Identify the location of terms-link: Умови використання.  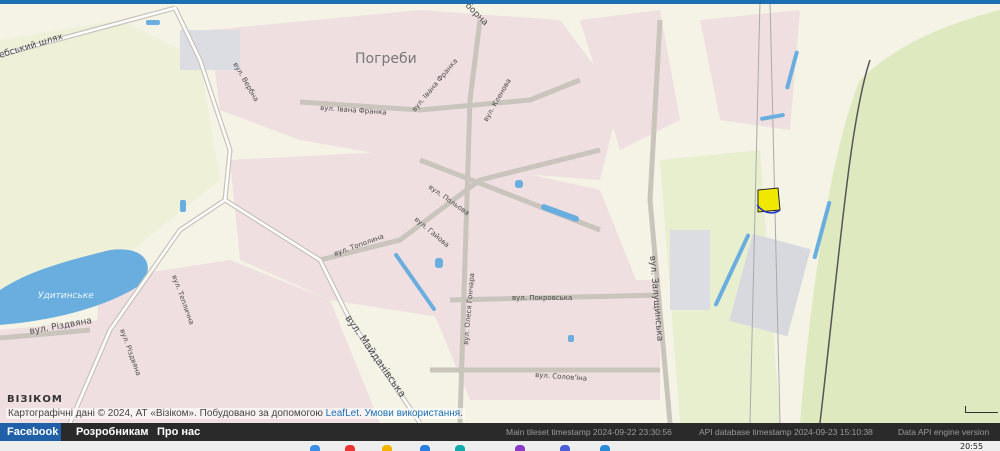
(413, 413).